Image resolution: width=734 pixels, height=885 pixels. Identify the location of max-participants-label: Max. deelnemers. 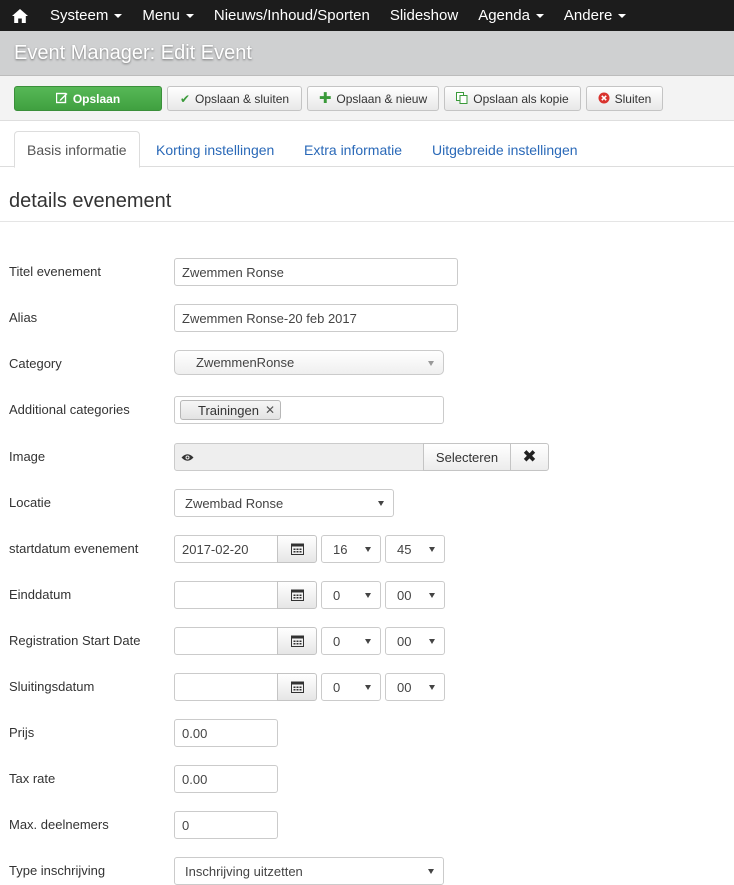
(59, 824).